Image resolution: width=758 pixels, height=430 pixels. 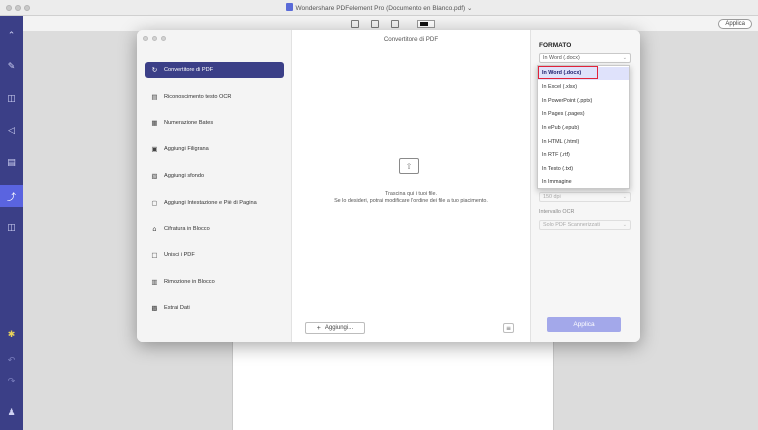 I want to click on nav-label: Riconoscimento testo OCR, so click(x=198, y=97).